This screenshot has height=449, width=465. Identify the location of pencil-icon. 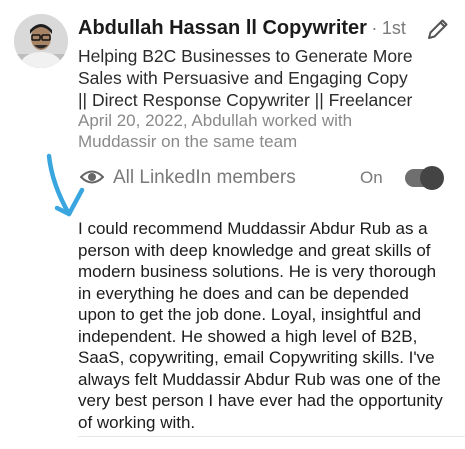
(438, 29).